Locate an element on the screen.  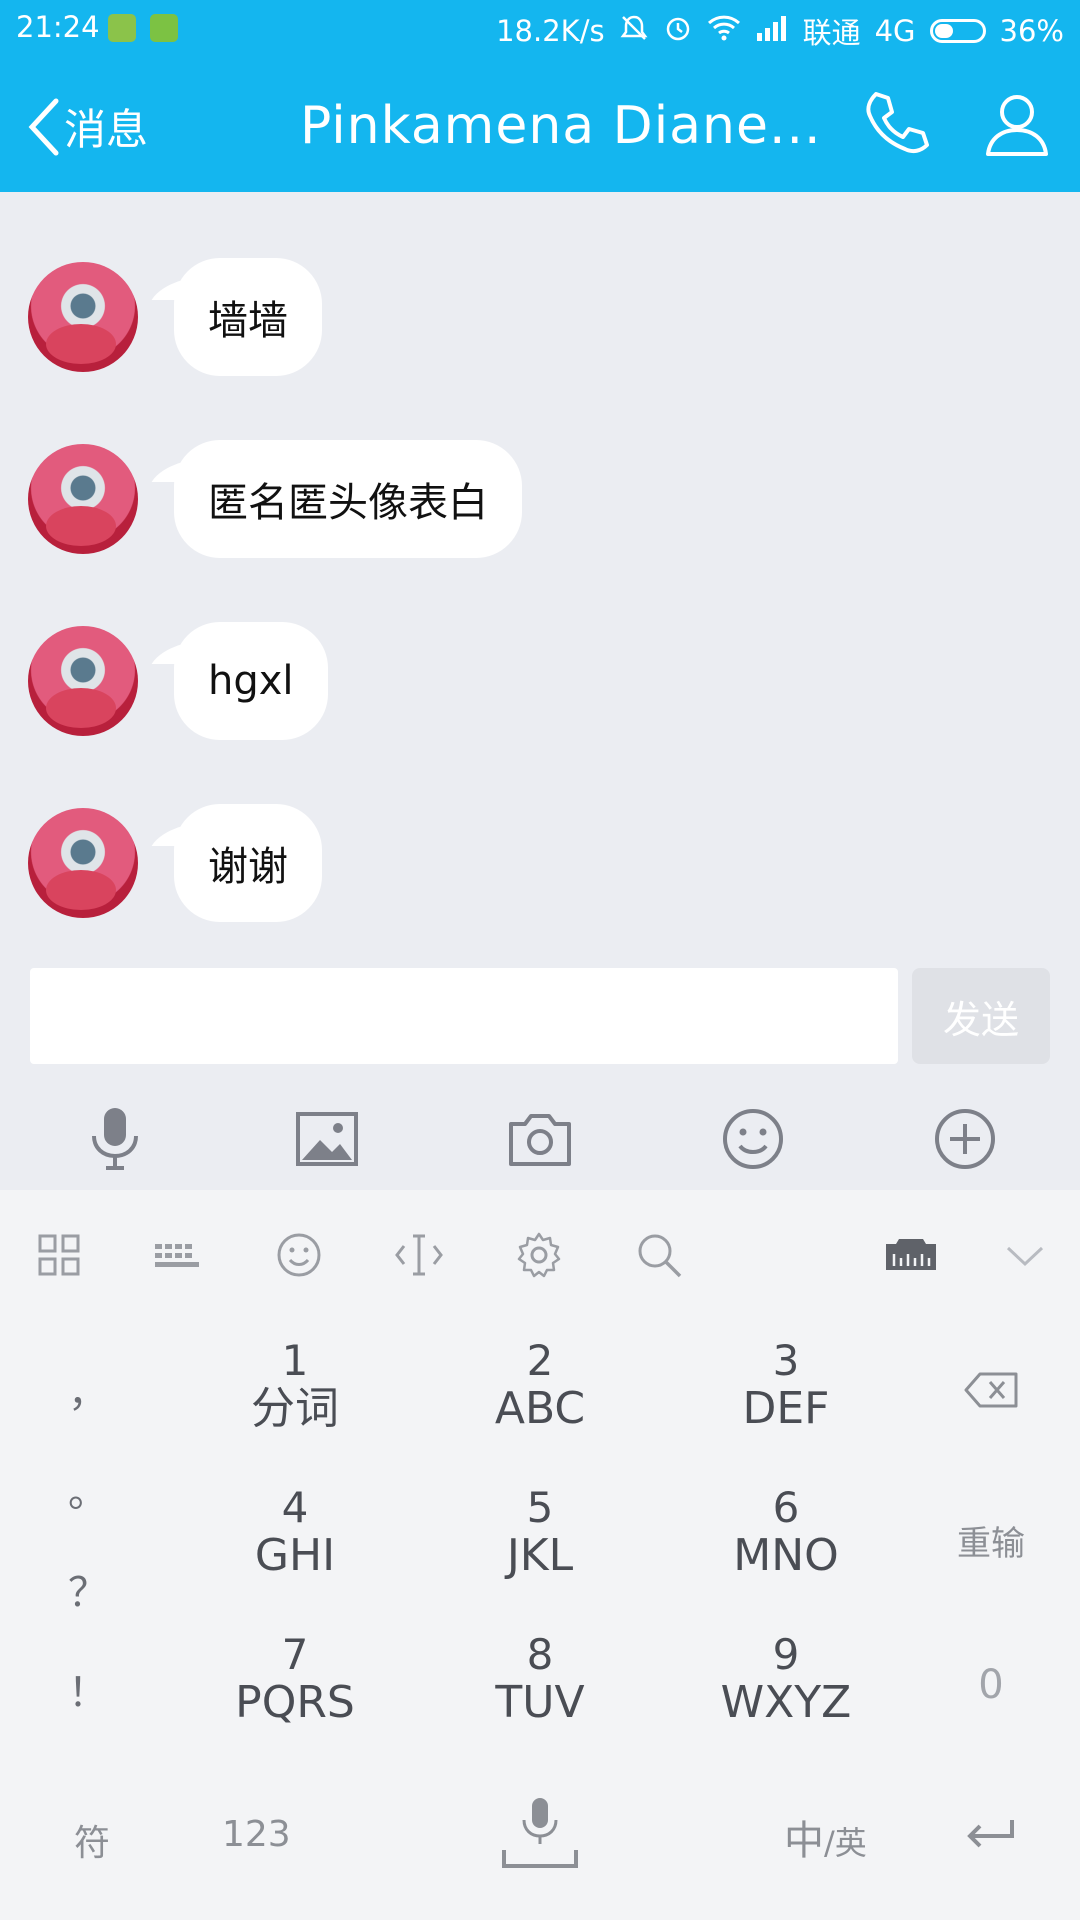
profile-button is located at coordinates (1017, 123).